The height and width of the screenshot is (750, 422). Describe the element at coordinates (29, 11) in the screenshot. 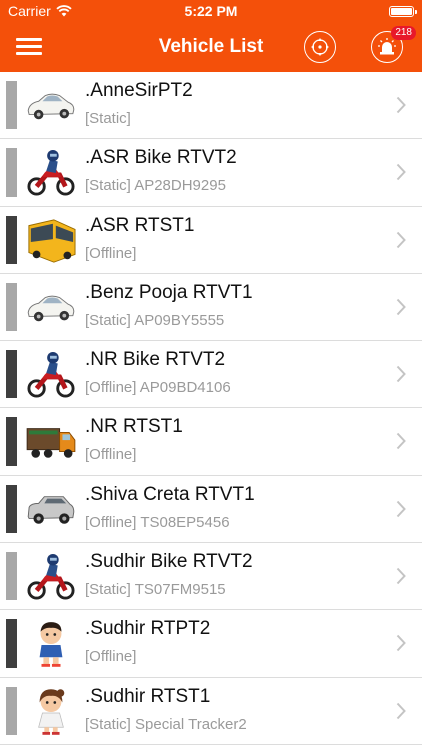

I see `carrier-label: Carrier` at that location.